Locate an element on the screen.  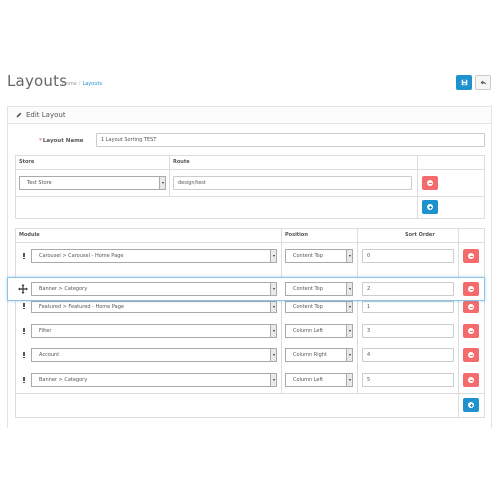
route-header: Route is located at coordinates (181, 162).